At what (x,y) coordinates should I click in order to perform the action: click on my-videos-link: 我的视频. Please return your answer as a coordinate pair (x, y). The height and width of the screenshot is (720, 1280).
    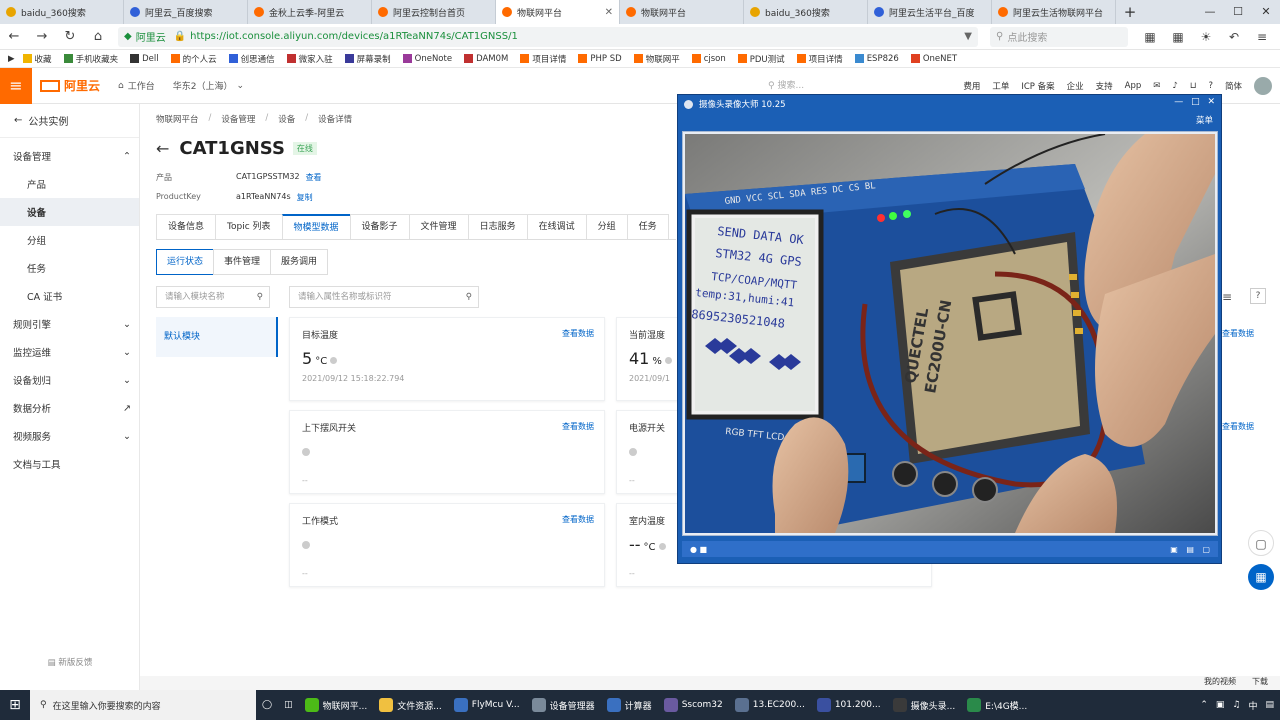
    Looking at the image, I should click on (1220, 683).